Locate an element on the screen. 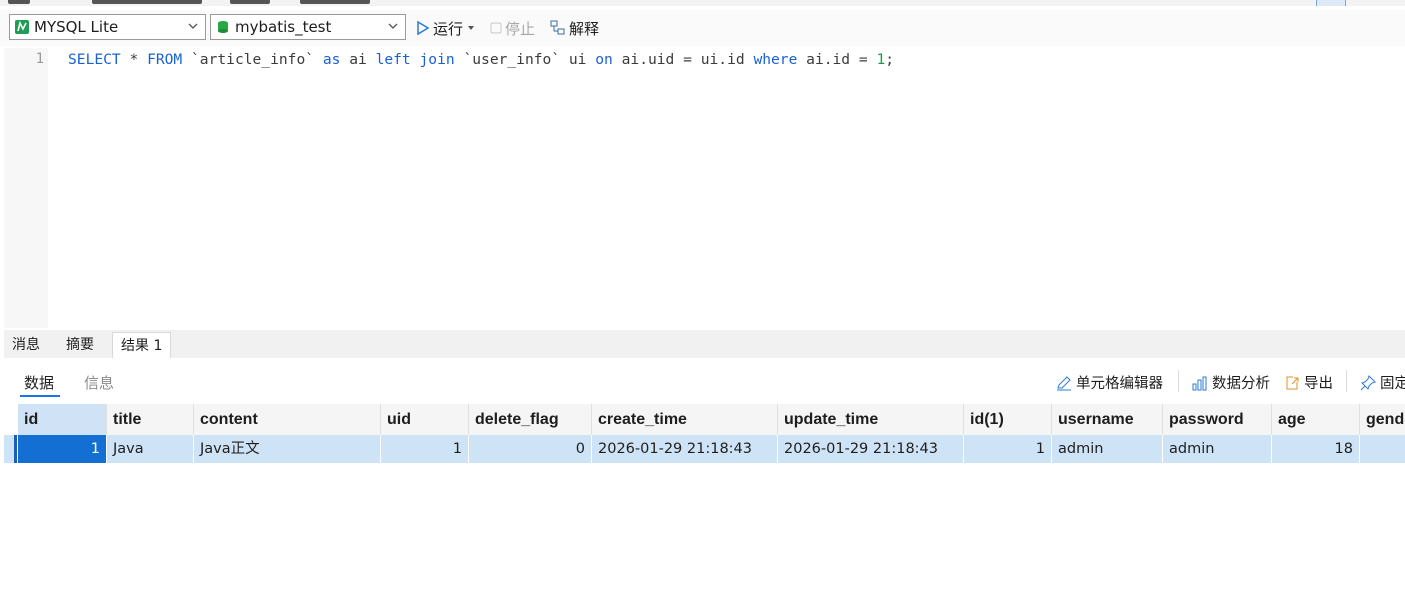 The width and height of the screenshot is (1405, 590). query-toolbar: MYSQL Lite mybatis_test 运行 停止 解释 is located at coordinates (702, 28).